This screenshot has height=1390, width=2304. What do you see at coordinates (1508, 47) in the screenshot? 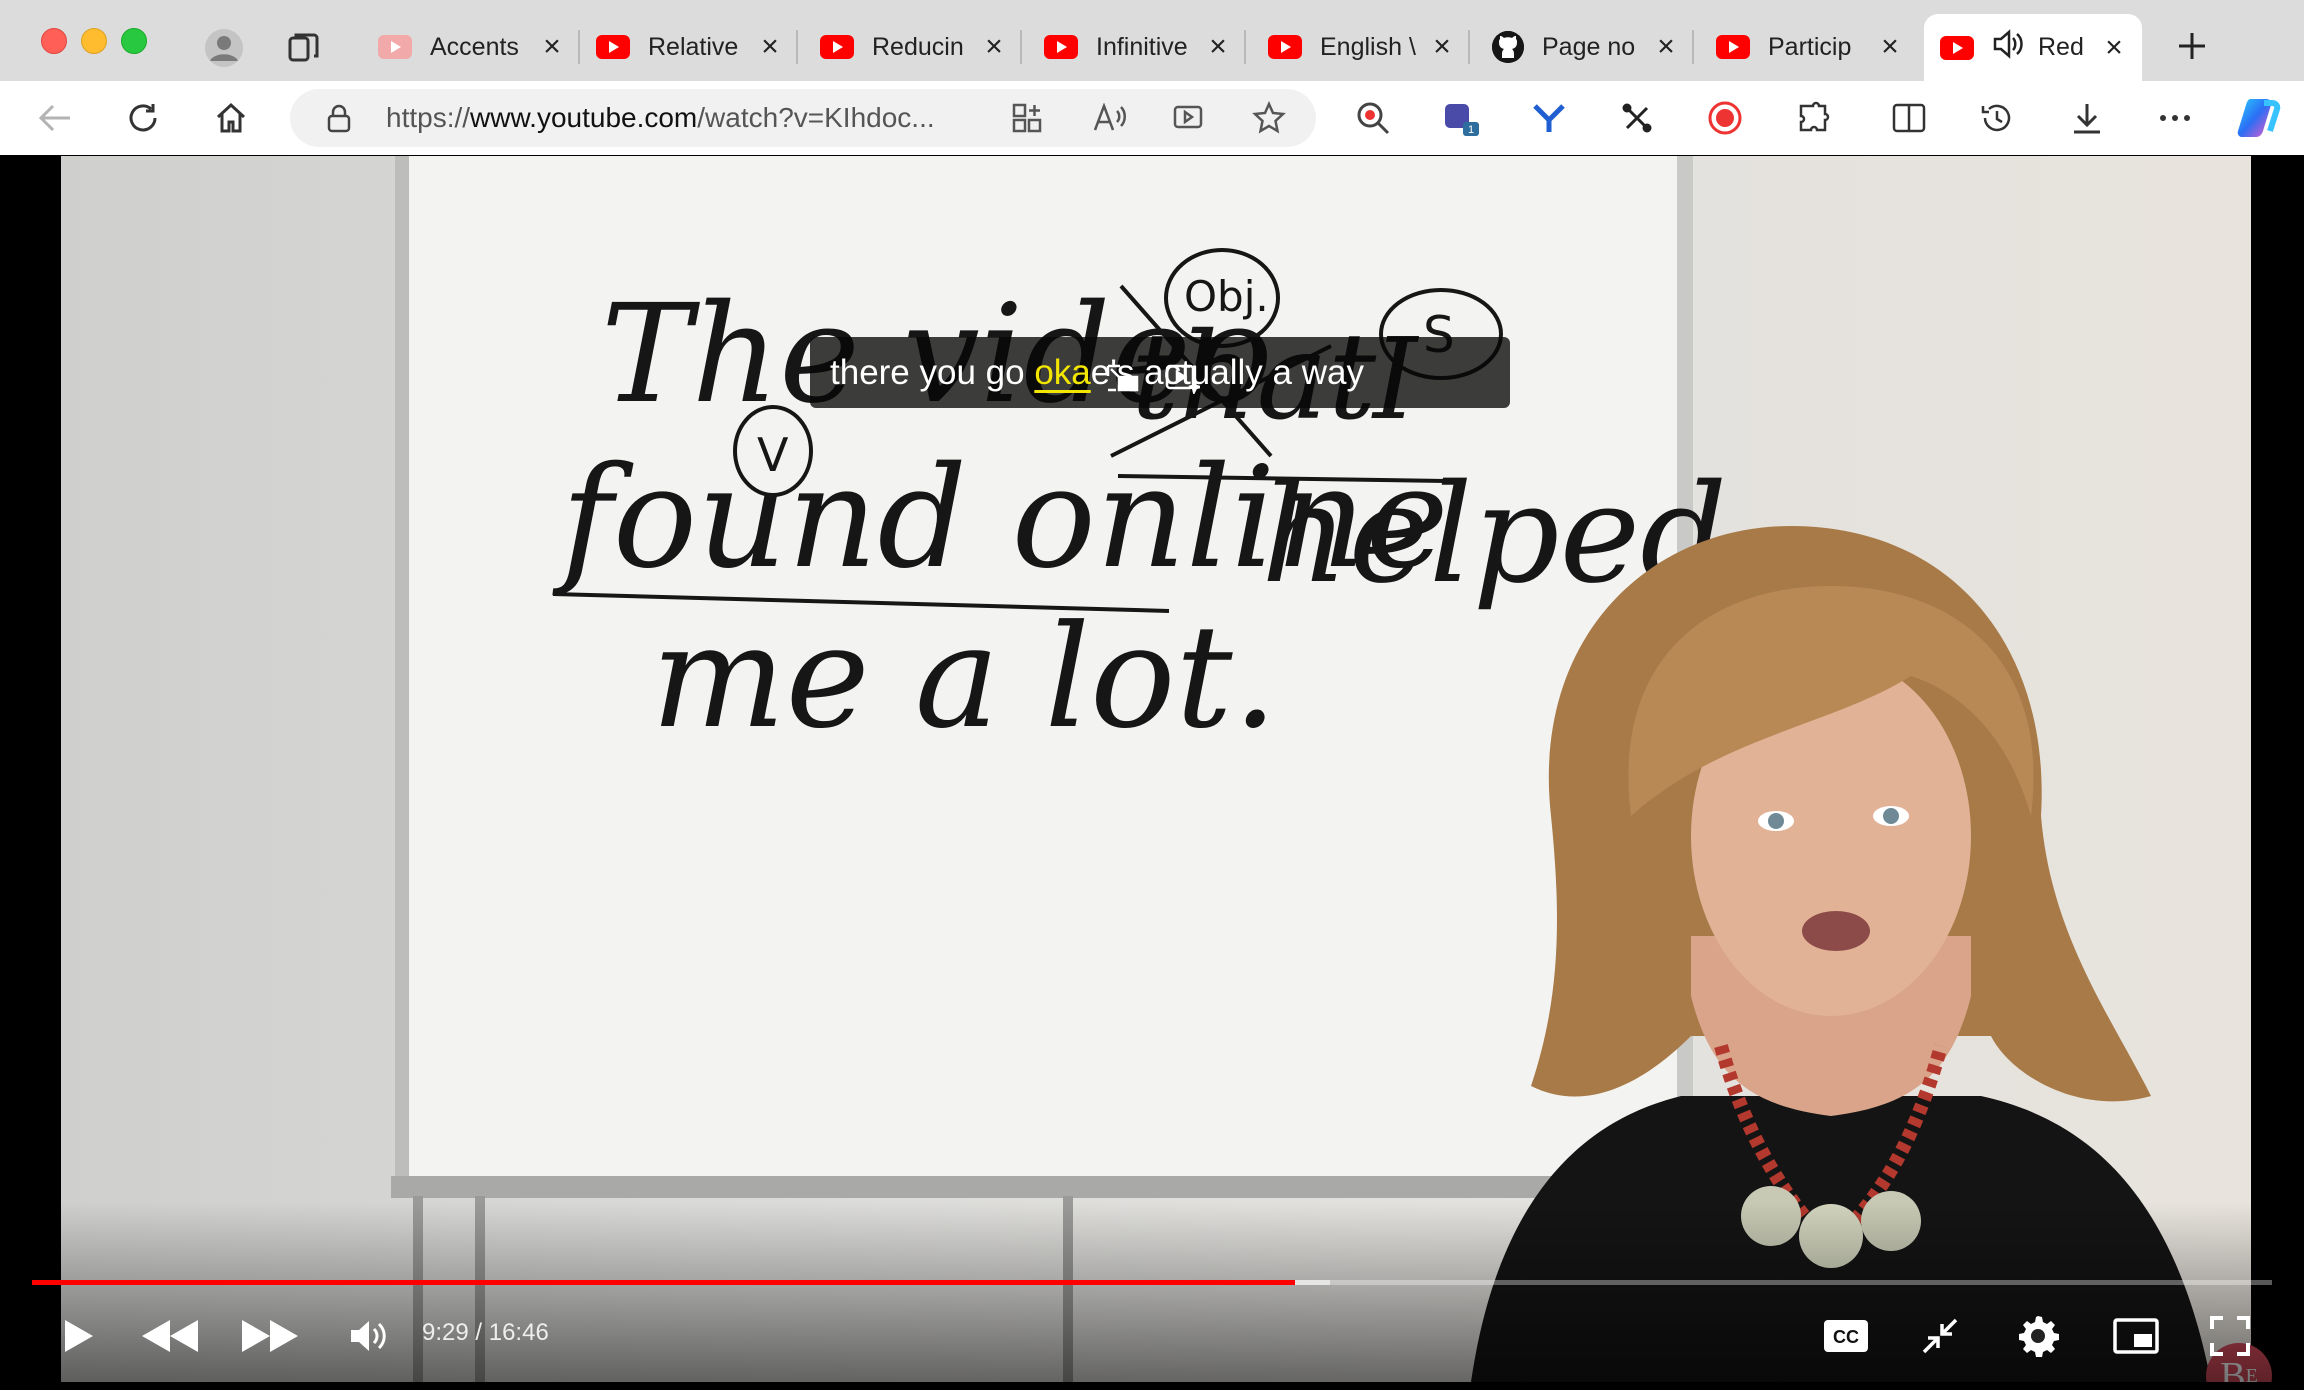
I see `github-icon` at bounding box center [1508, 47].